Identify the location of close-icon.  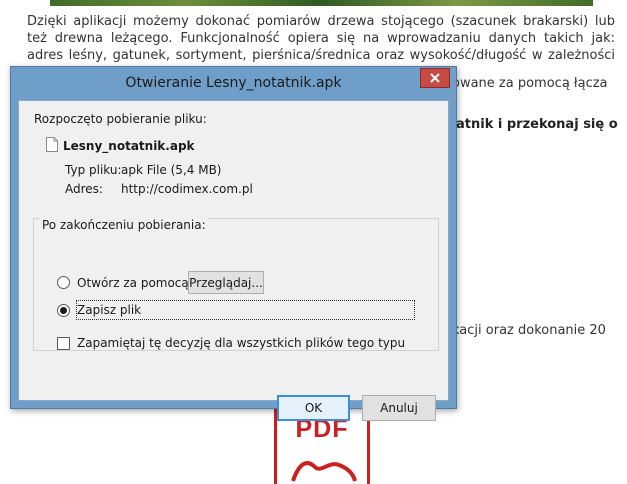
(435, 78).